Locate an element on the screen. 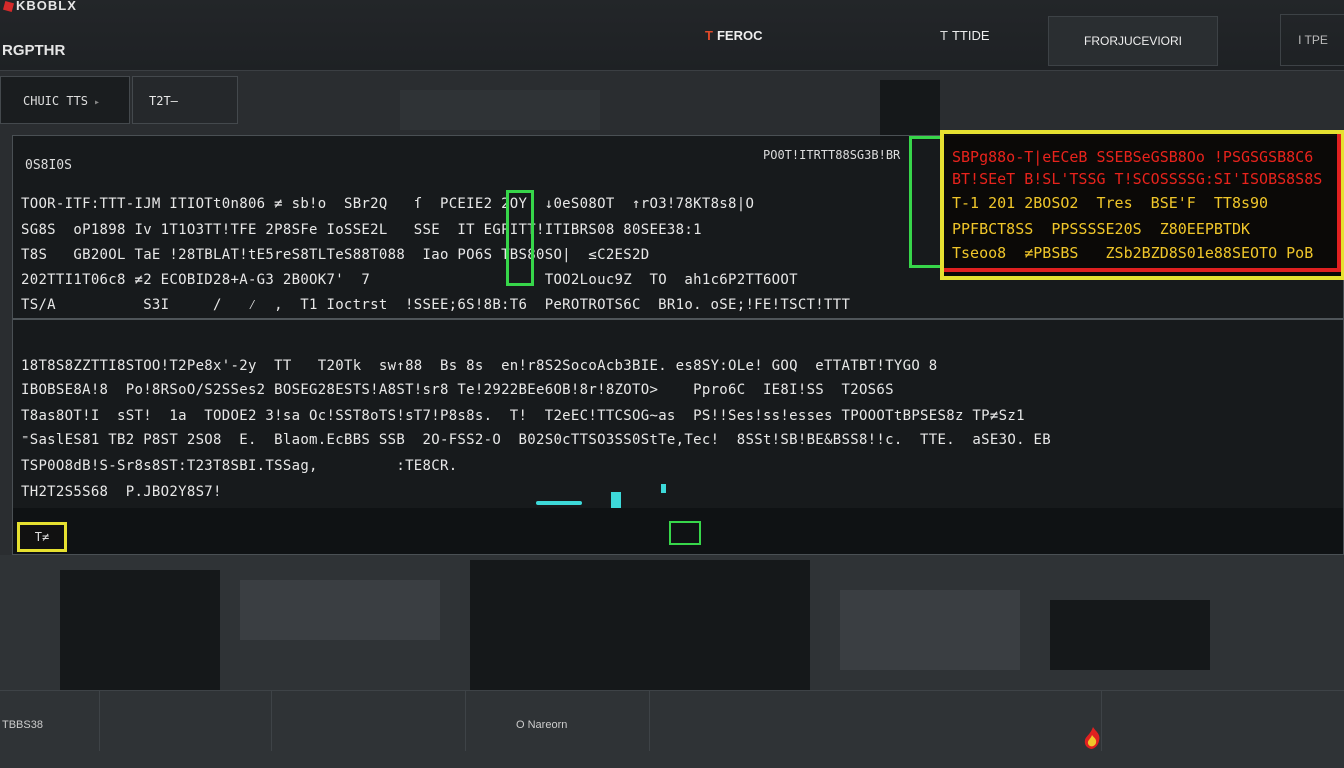  tab-label: TTIDE is located at coordinates (970, 35).